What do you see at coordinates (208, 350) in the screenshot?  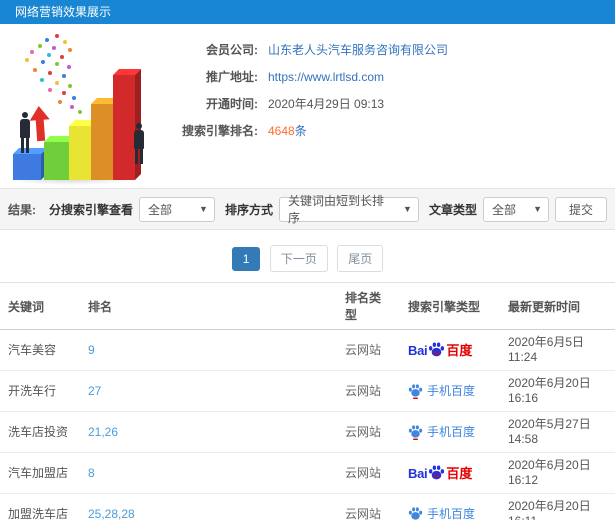 I see `rank-cell: 9` at bounding box center [208, 350].